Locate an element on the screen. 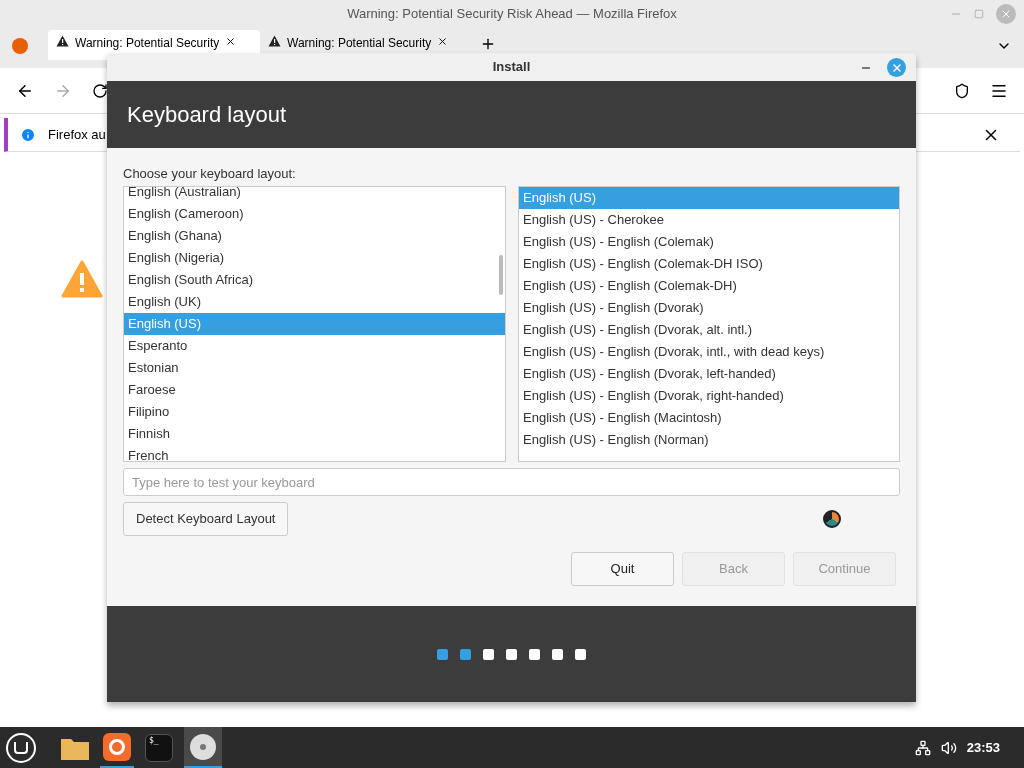 The image size is (1024, 768). prompt-label: Choose your keyboard layout: is located at coordinates (210, 174).